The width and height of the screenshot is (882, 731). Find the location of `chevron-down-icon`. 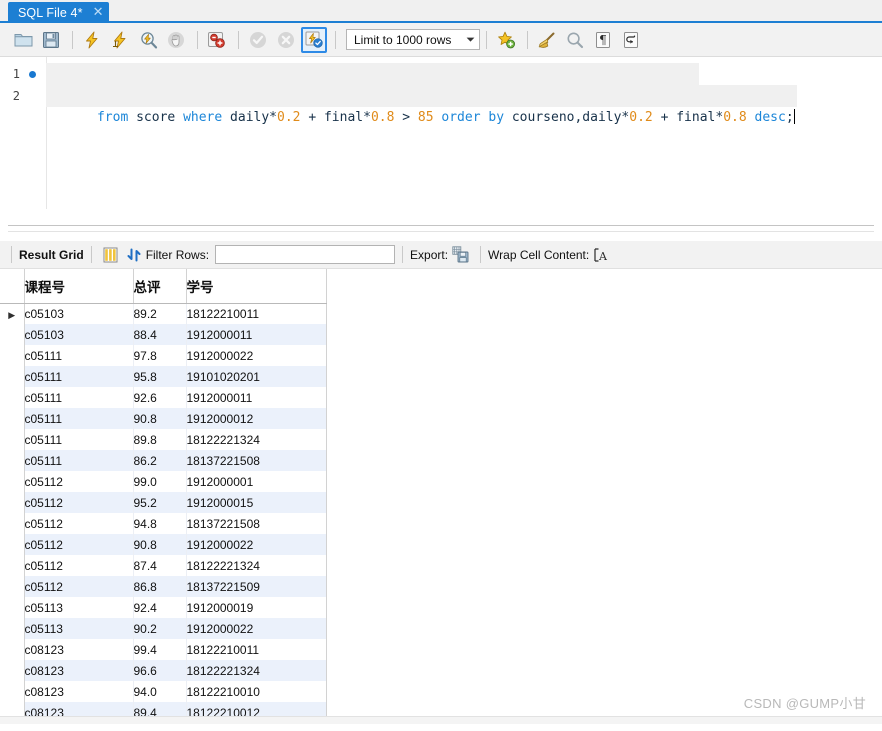

chevron-down-icon is located at coordinates (470, 39).